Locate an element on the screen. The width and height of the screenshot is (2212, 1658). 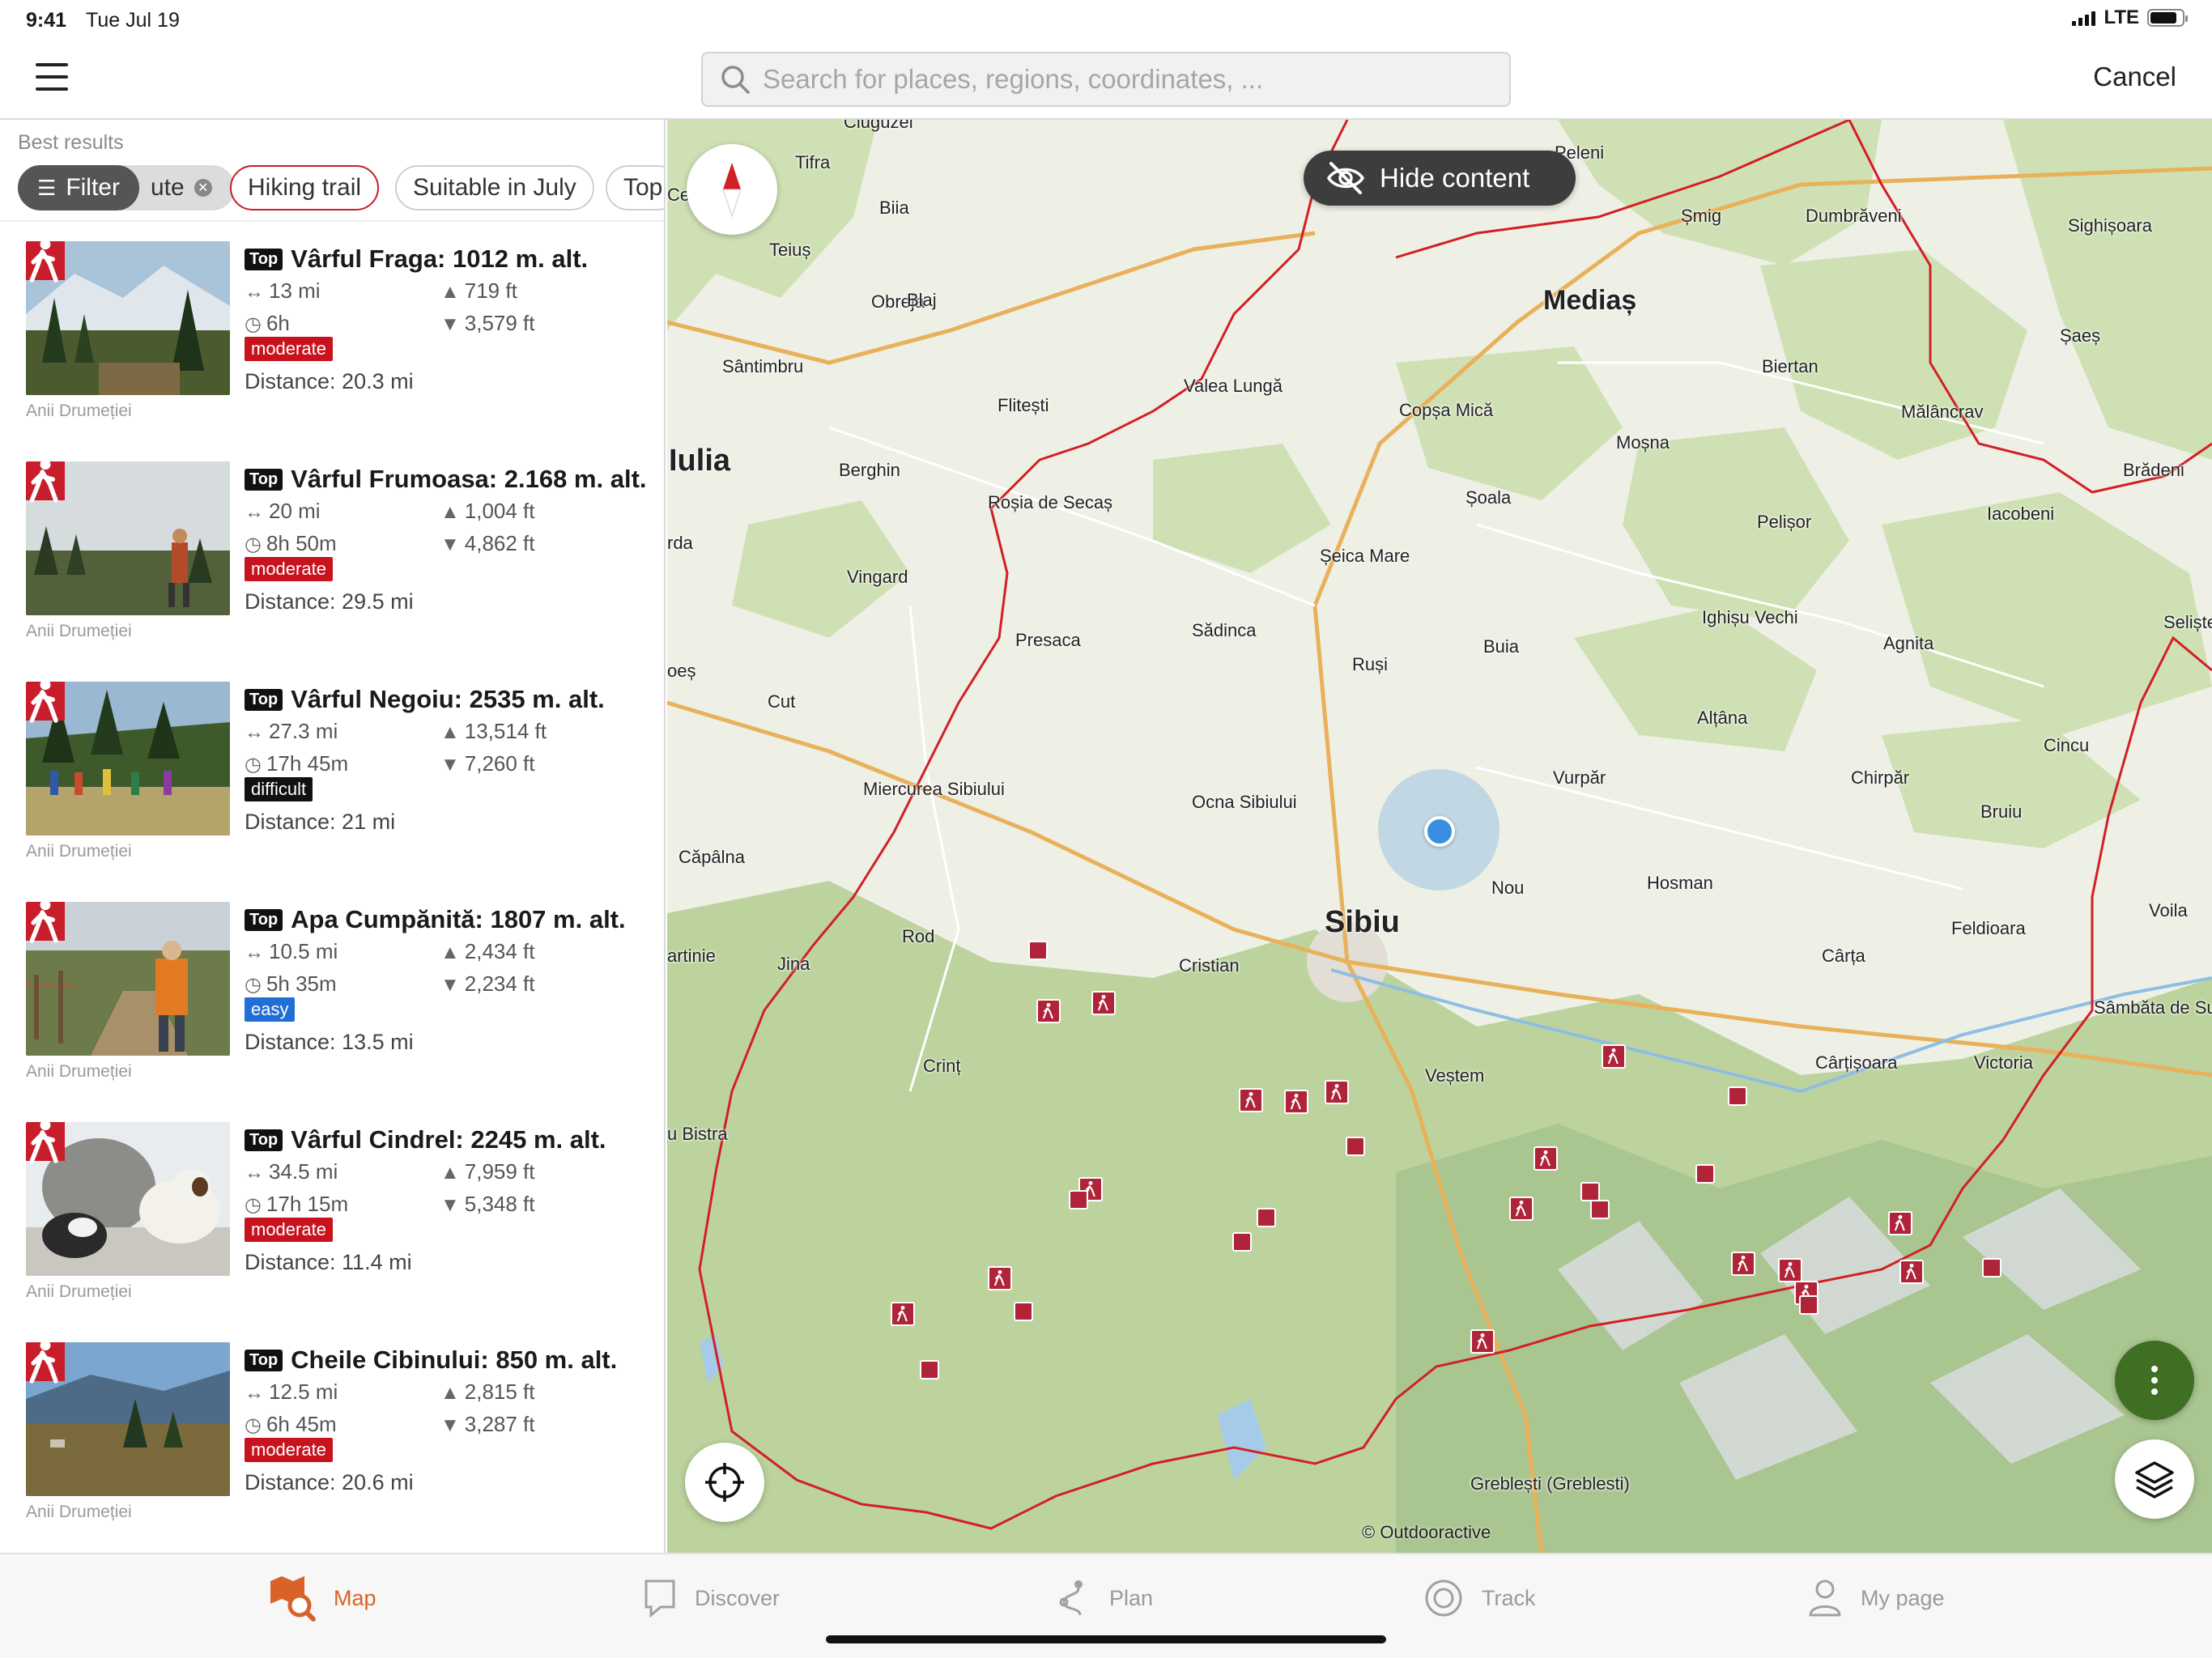
hide-content-button: Hide content is located at coordinates (1440, 178).